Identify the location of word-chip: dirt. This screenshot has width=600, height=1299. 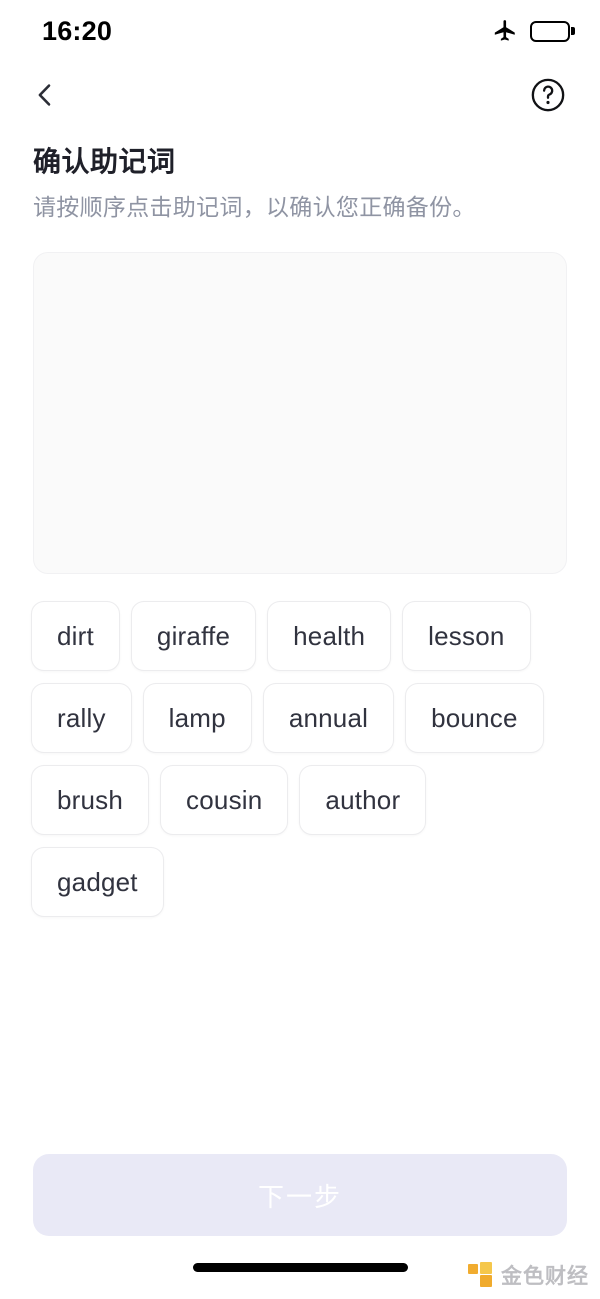
(75, 636).